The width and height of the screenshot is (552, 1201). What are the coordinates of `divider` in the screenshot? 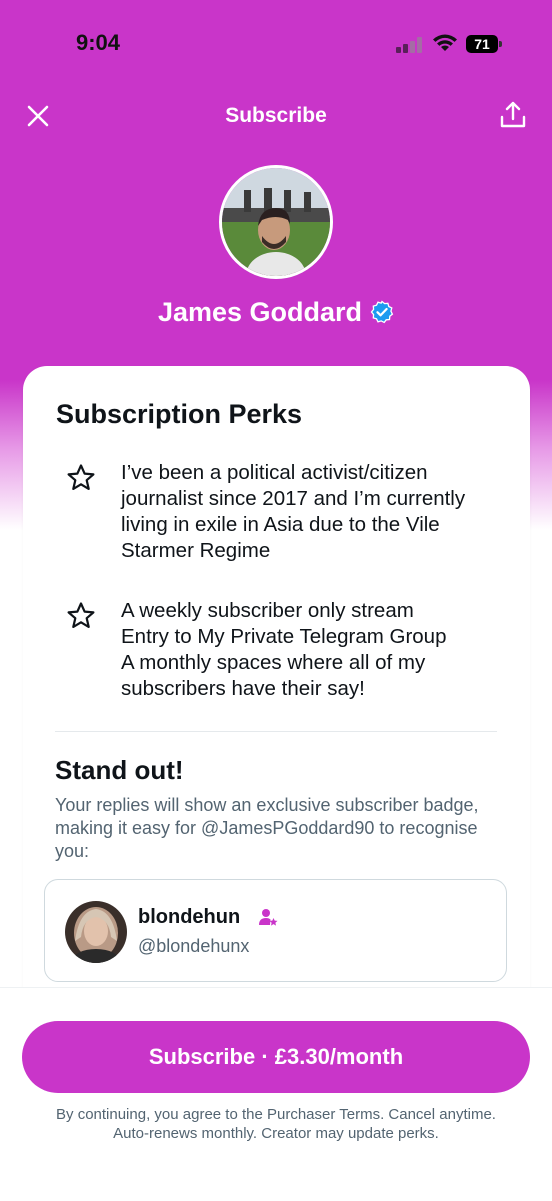 It's located at (276, 731).